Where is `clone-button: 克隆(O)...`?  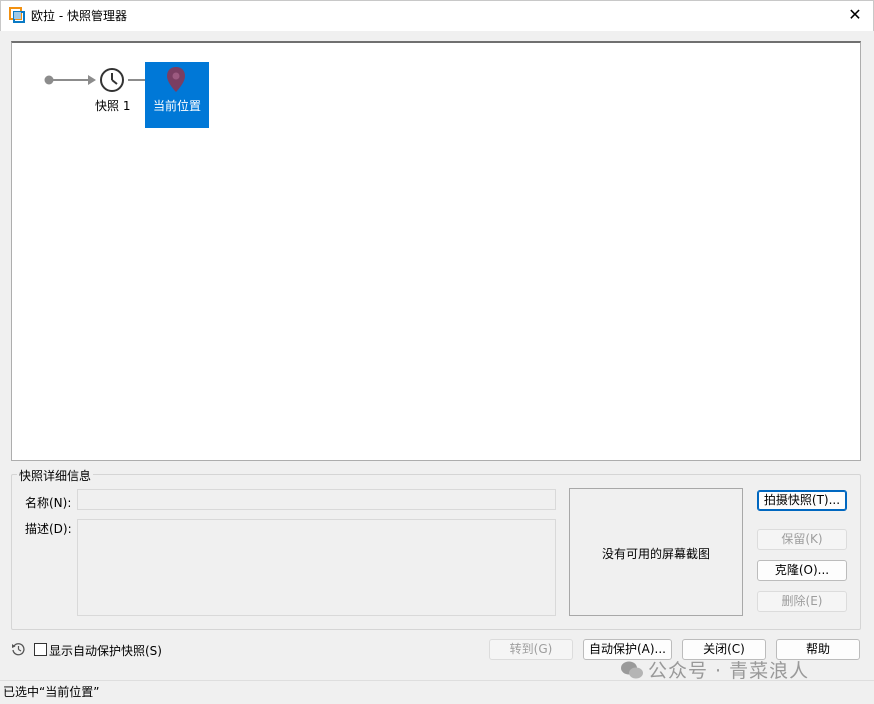
clone-button: 克隆(O)... is located at coordinates (802, 570).